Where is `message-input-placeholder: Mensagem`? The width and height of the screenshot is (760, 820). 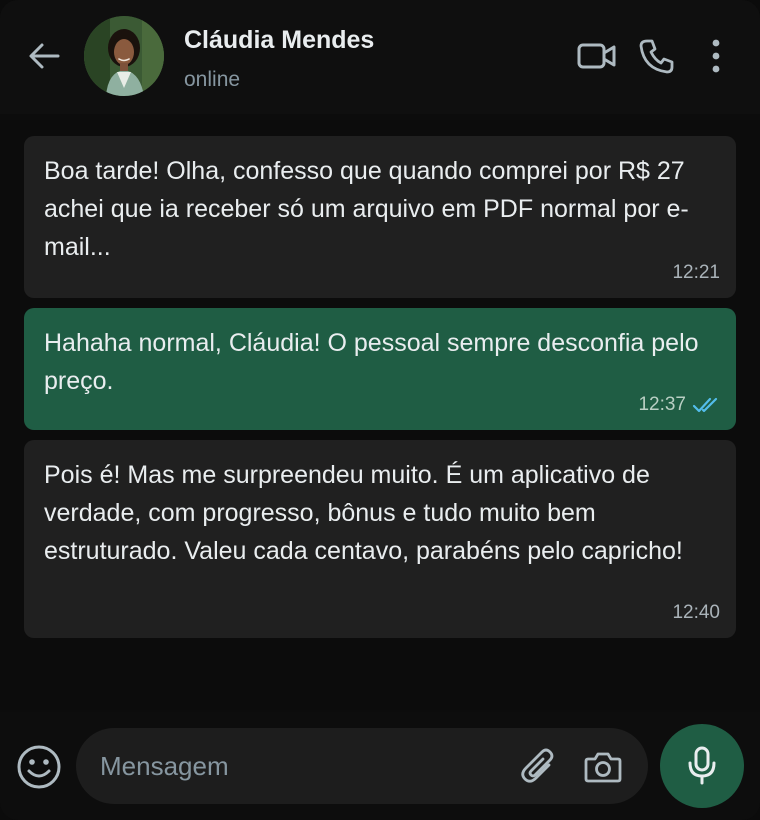 message-input-placeholder: Mensagem is located at coordinates (164, 766).